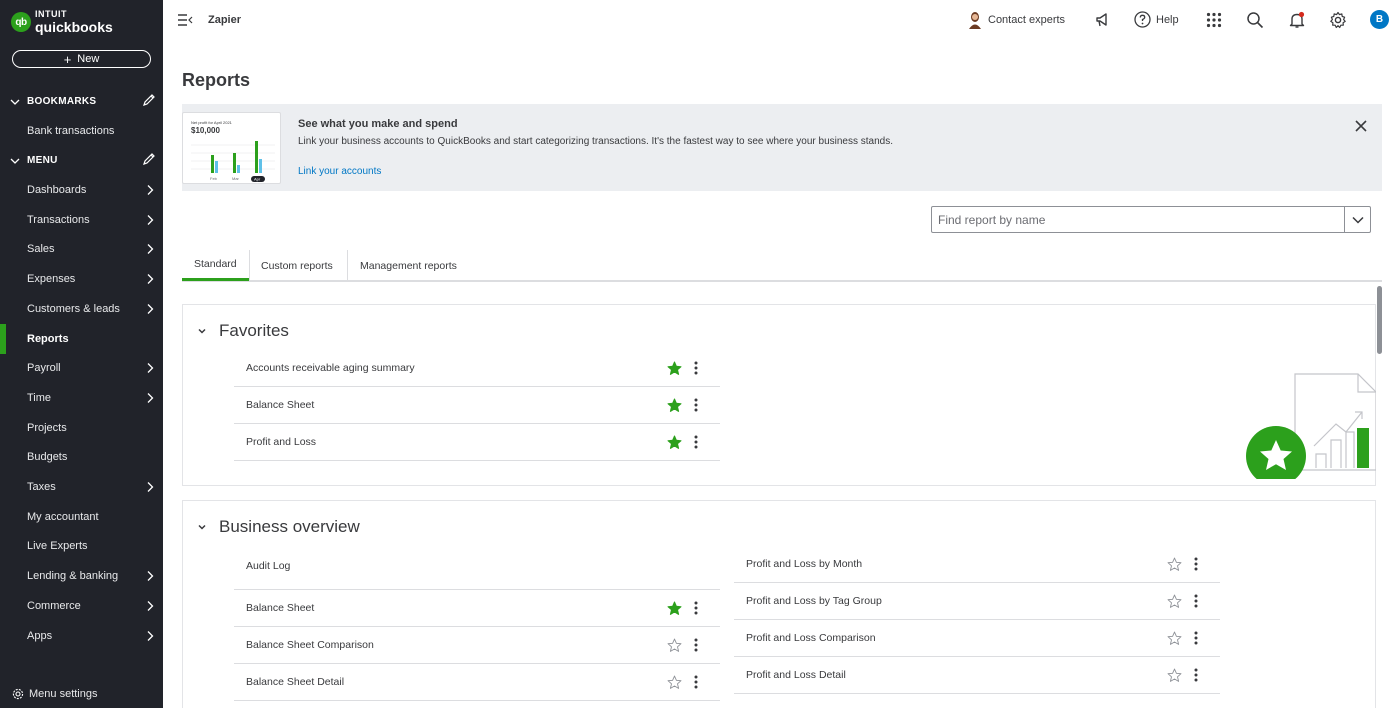 The height and width of the screenshot is (708, 1400). What do you see at coordinates (254, 330) in the screenshot?
I see `favorites-title: Favorites` at bounding box center [254, 330].